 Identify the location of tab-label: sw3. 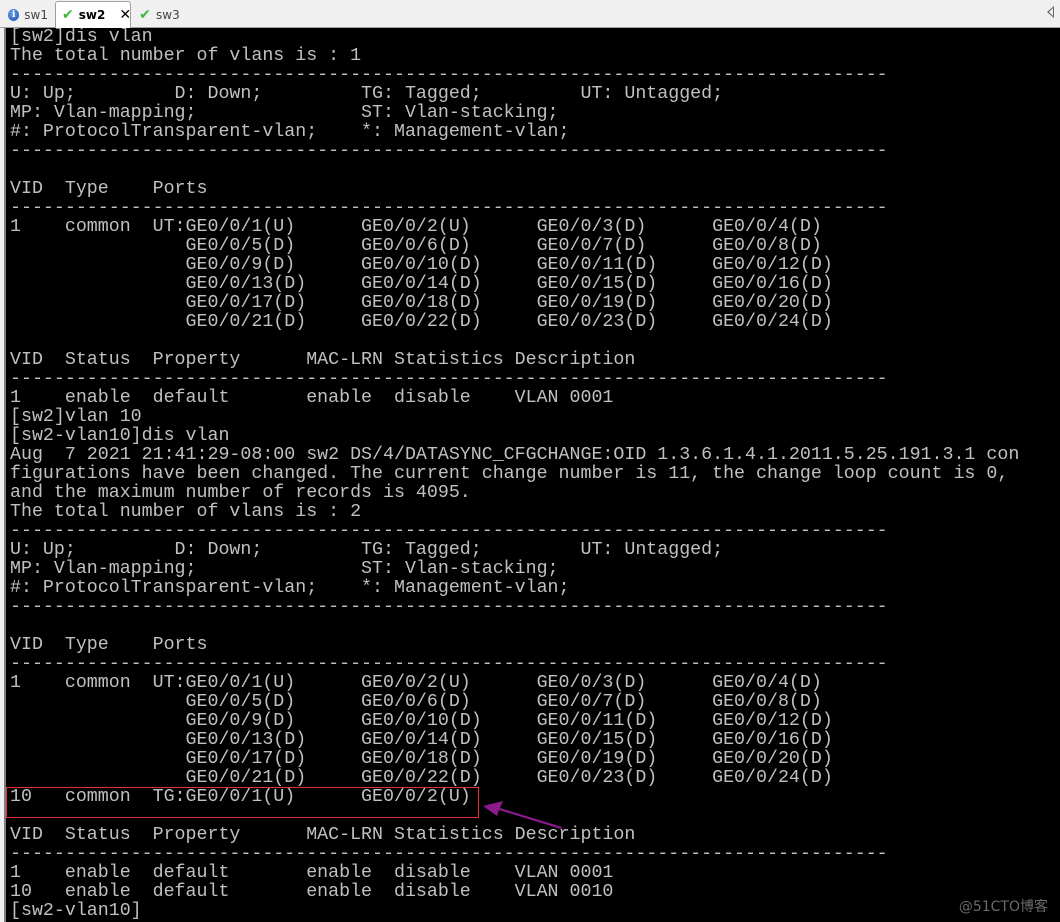
(168, 14).